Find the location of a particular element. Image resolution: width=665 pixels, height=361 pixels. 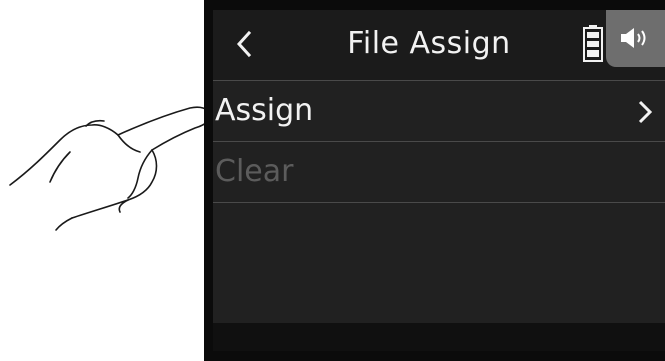

battery-icon is located at coordinates (593, 43).